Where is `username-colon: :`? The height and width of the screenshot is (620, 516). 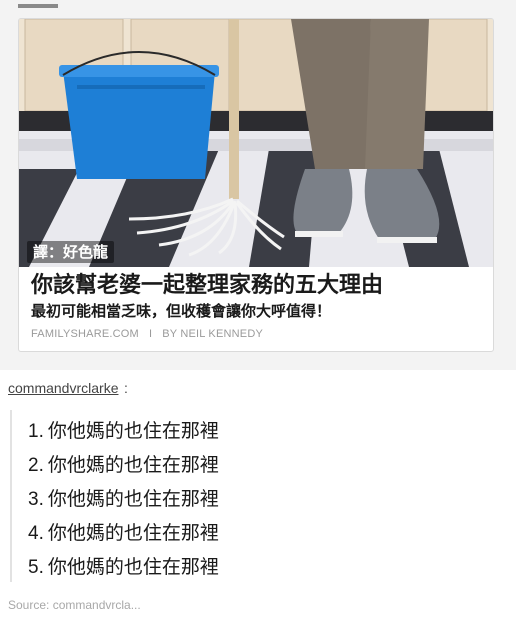
username-colon: : is located at coordinates (126, 388).